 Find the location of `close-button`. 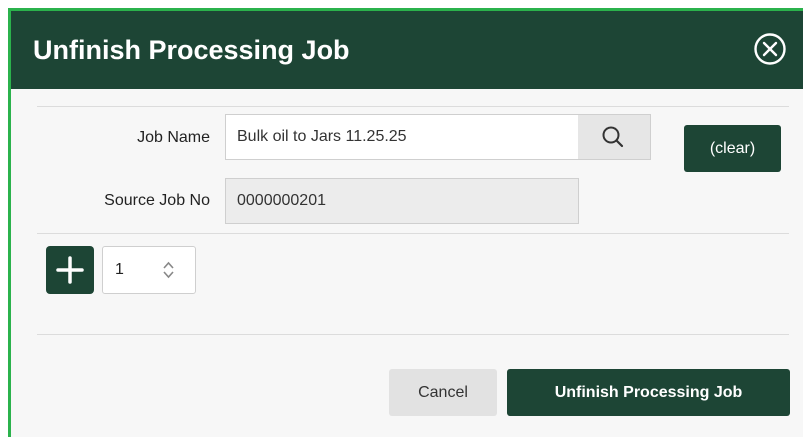

close-button is located at coordinates (770, 49).